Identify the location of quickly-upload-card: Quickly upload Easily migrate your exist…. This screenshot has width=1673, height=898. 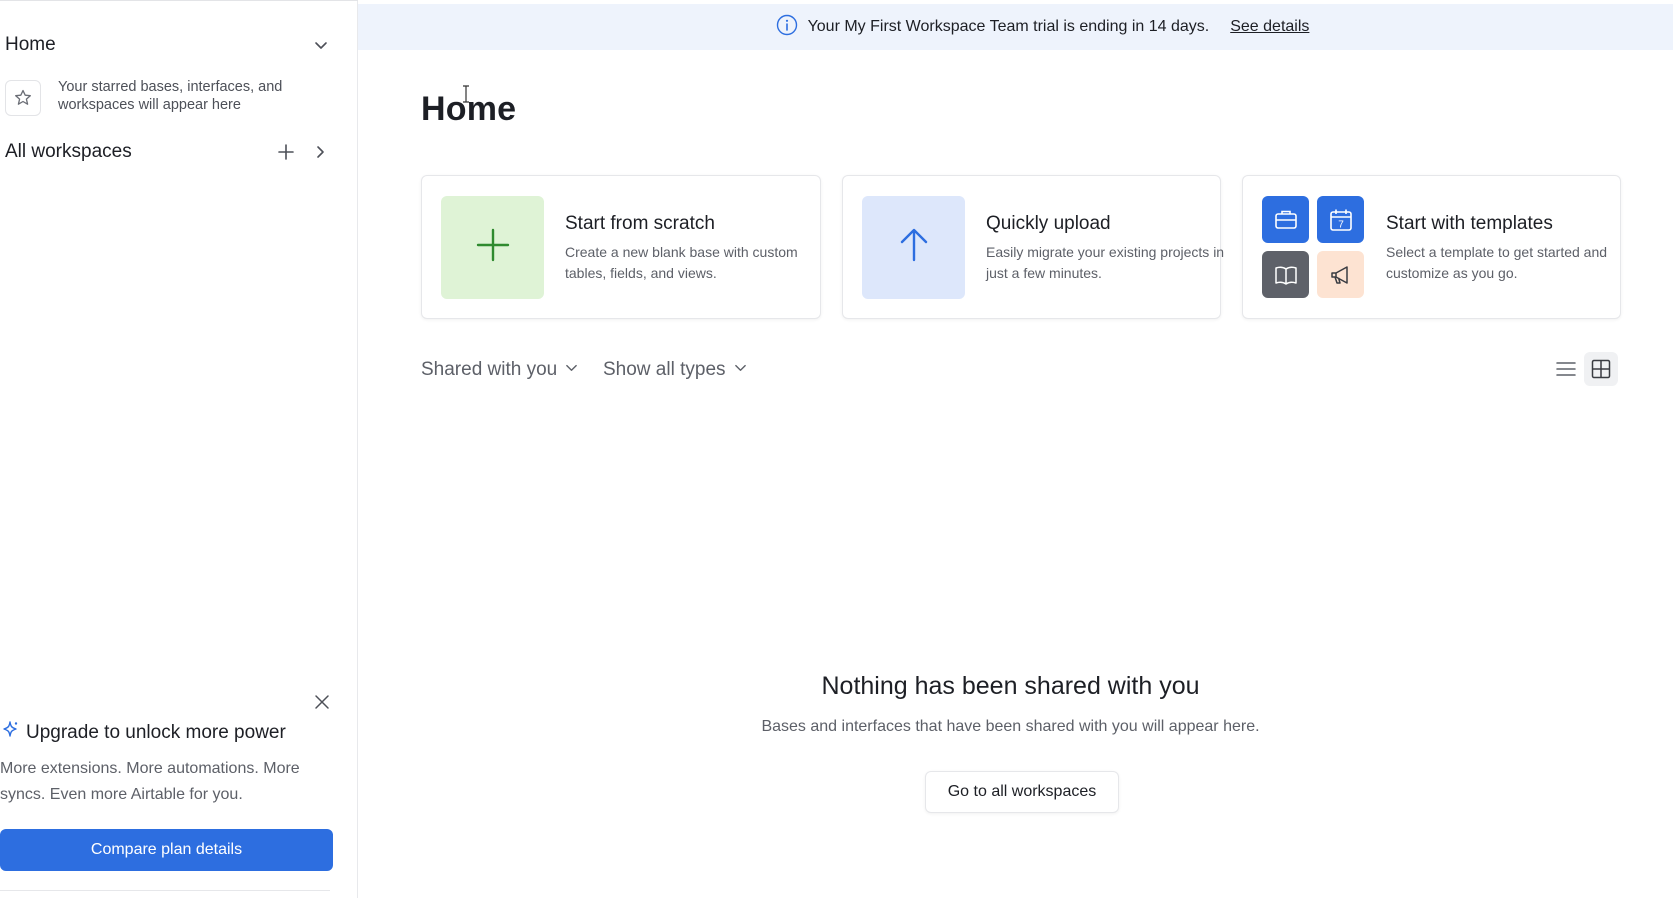
(1033, 247).